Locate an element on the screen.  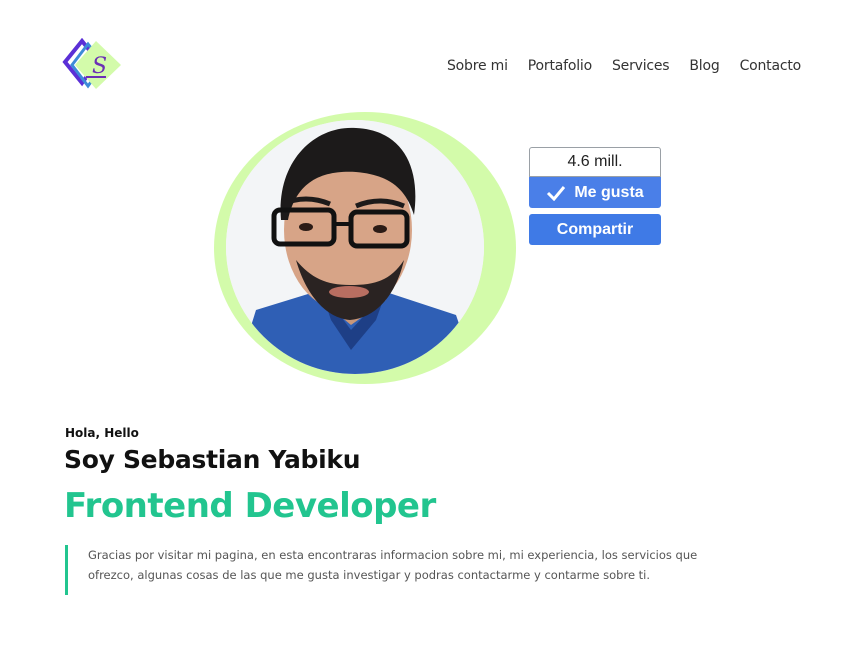
greeting-text: Hola, Hello is located at coordinates (102, 433).